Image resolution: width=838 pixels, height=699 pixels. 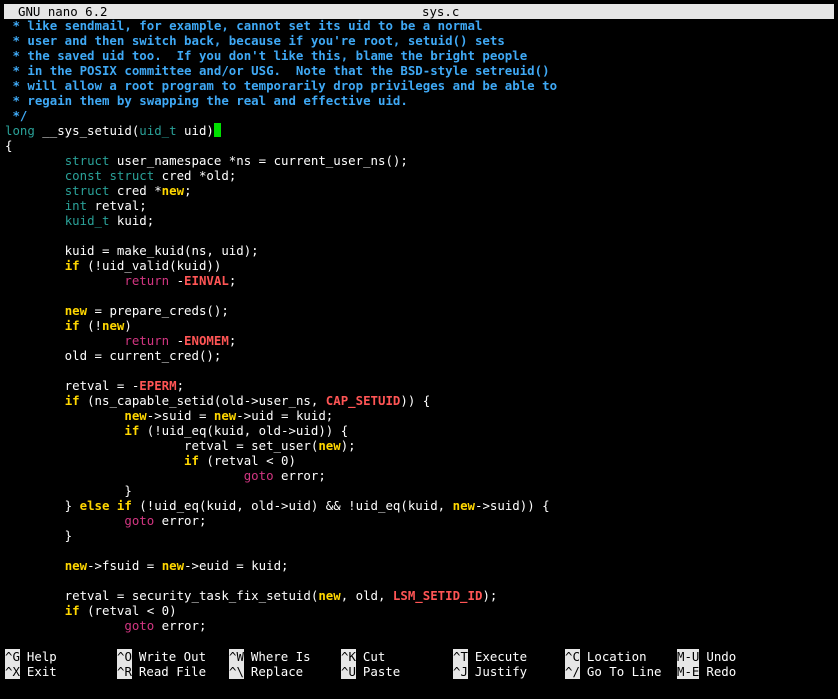 I want to click on code-line: kuid = make_kuid(ns, uid);, so click(x=420, y=250).